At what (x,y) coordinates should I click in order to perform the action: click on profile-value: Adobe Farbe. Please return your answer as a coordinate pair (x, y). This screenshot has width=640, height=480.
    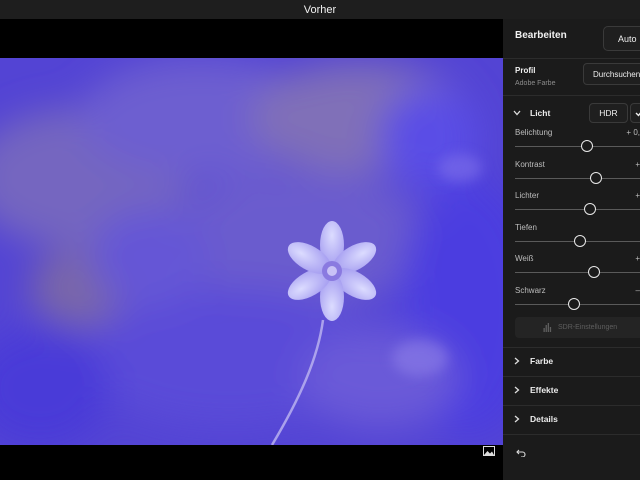
    Looking at the image, I should click on (535, 83).